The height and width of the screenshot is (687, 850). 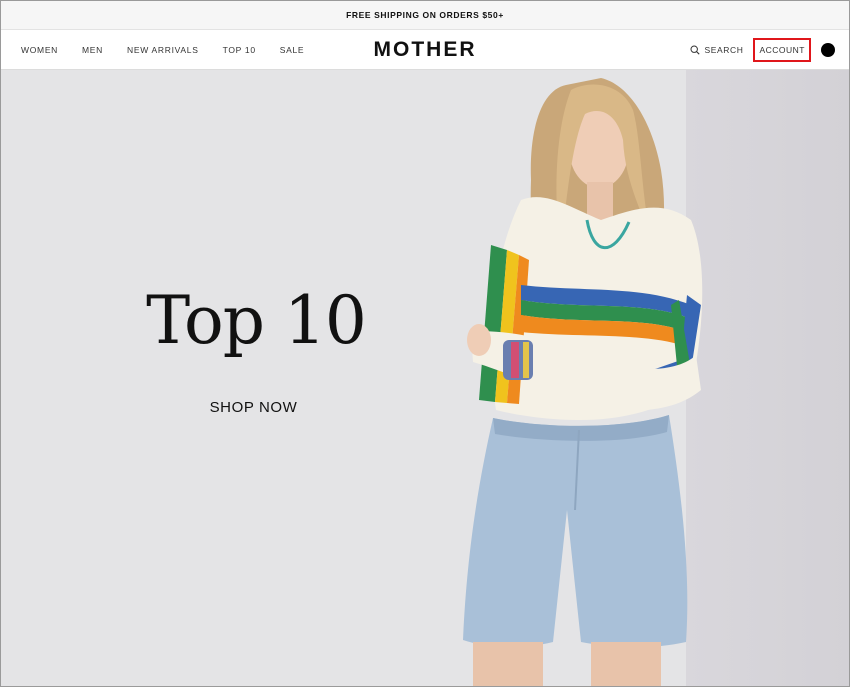 What do you see at coordinates (92, 50) in the screenshot?
I see `nav-link-men: MEN` at bounding box center [92, 50].